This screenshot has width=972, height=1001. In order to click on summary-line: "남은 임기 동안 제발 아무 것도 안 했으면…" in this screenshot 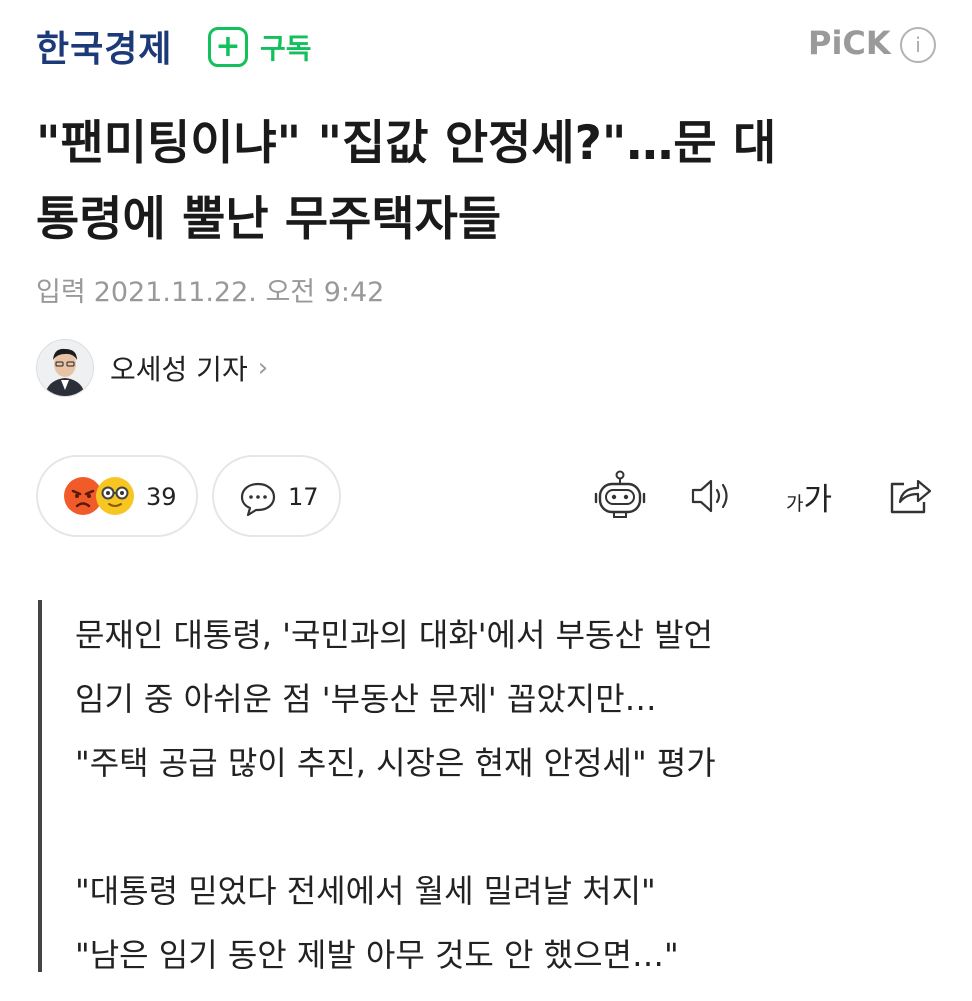, I will do `click(377, 955)`.